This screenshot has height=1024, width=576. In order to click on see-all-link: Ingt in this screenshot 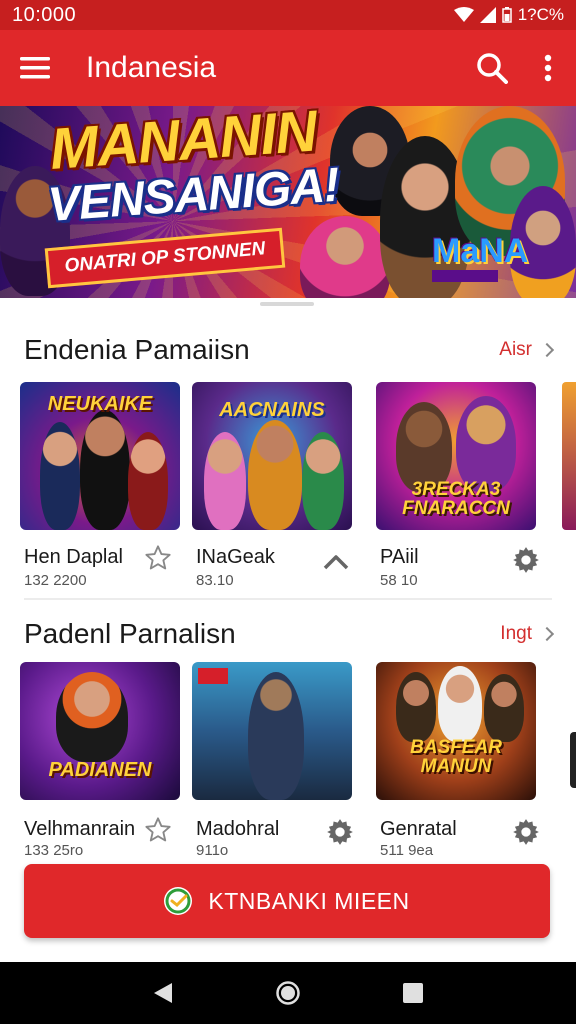, I will do `click(527, 634)`.